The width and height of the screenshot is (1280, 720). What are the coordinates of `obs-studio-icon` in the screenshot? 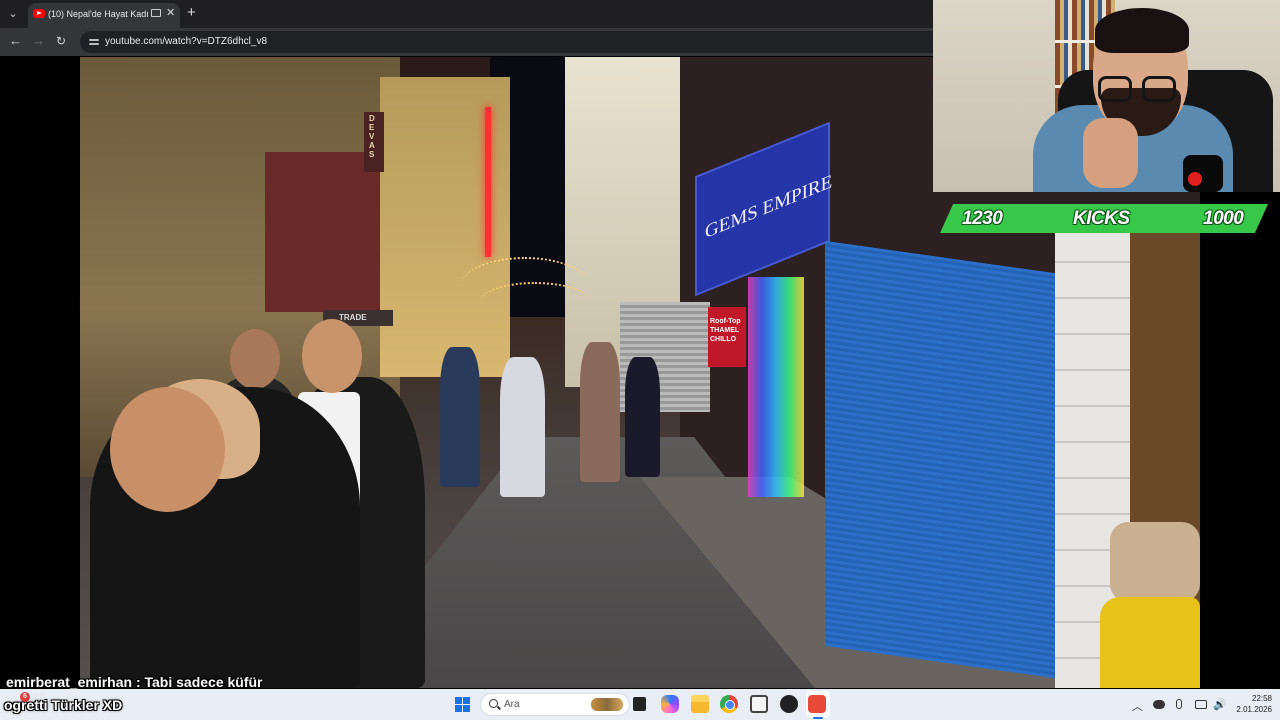 It's located at (789, 704).